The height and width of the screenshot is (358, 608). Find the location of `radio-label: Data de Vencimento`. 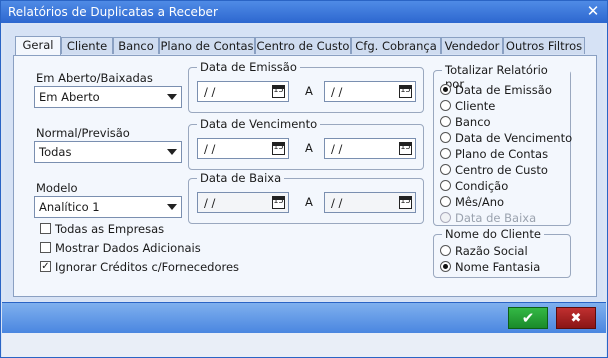

radio-label: Data de Vencimento is located at coordinates (514, 138).